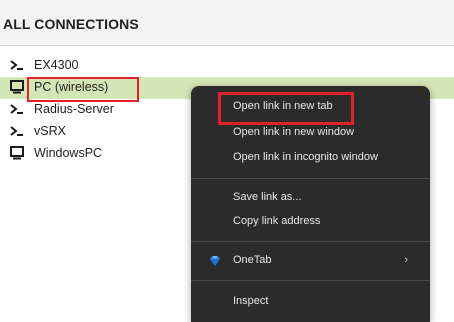 Image resolution: width=454 pixels, height=322 pixels. I want to click on connections-header: ALL CONNECTIONS, so click(227, 23).